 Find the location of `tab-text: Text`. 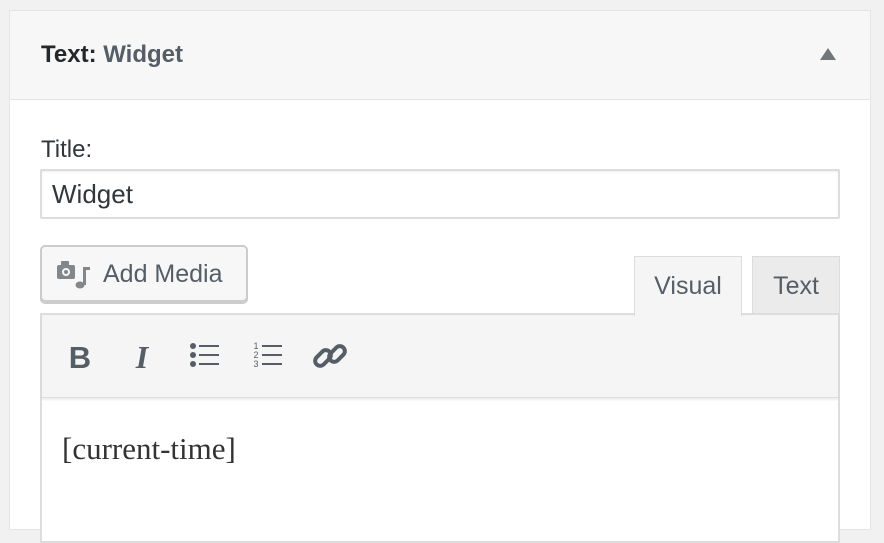

tab-text: Text is located at coordinates (796, 284).